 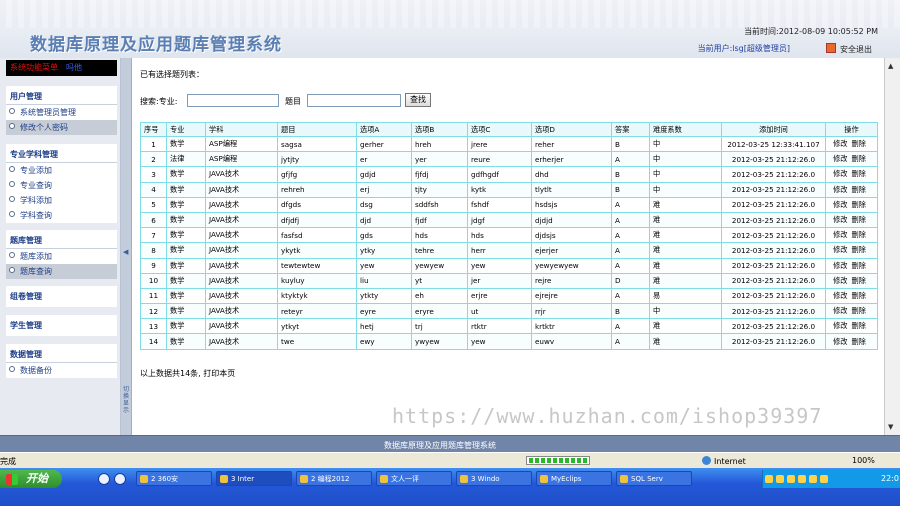 I want to click on table-cell: yew, so click(x=499, y=265).